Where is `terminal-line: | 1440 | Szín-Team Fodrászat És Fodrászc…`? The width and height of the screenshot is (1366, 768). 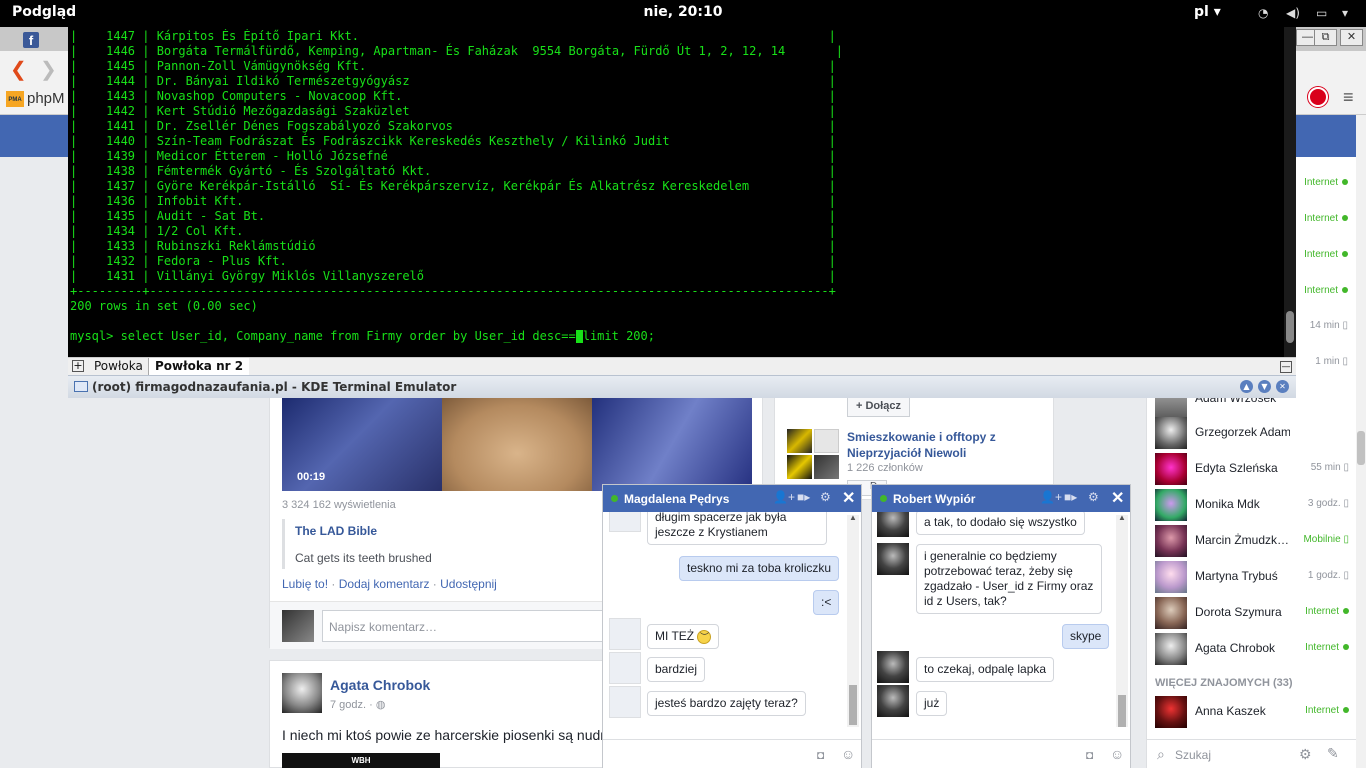
terminal-line: | 1440 | Szín-Team Fodrászat És Fodrászc… is located at coordinates (453, 141).